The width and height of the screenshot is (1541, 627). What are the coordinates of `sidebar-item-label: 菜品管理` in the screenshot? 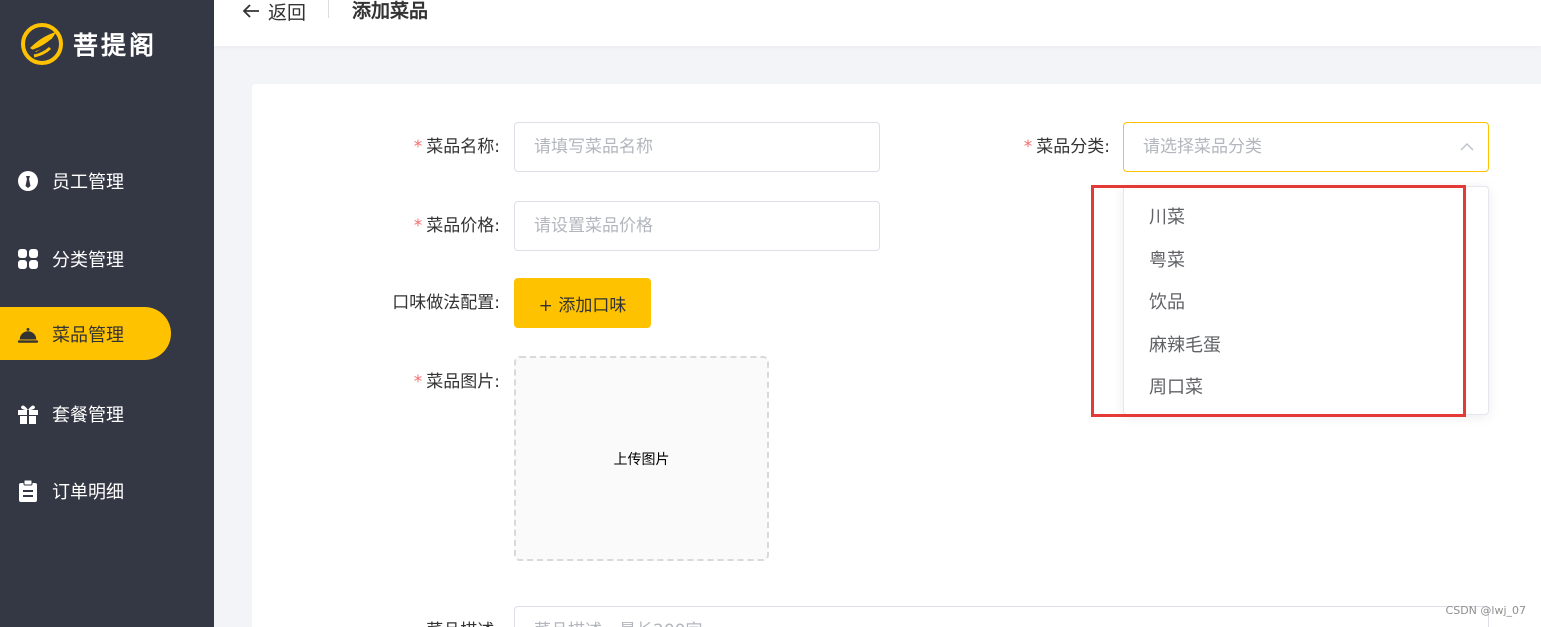 It's located at (88, 335).